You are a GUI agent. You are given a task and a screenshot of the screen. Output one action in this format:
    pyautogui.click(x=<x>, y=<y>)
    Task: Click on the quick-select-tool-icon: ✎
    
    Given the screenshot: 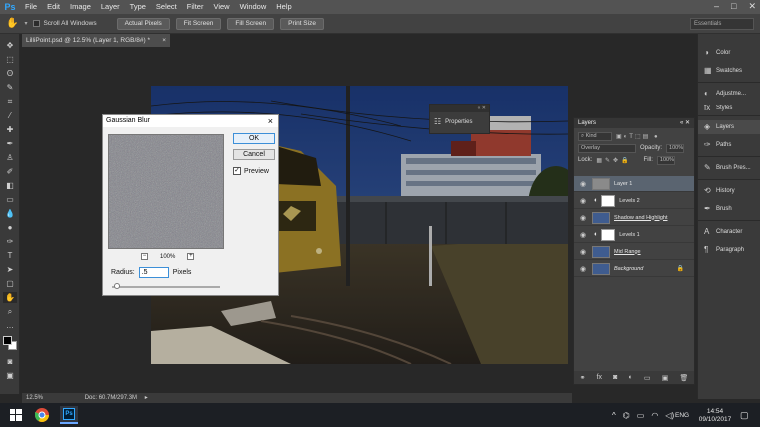 What is the action you would take?
    pyautogui.click(x=10, y=87)
    